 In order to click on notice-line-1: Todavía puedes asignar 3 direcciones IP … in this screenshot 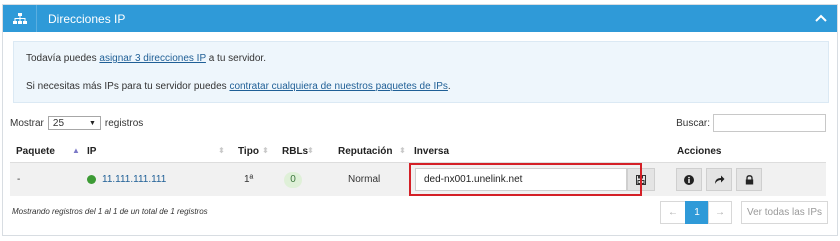, I will do `click(146, 58)`.